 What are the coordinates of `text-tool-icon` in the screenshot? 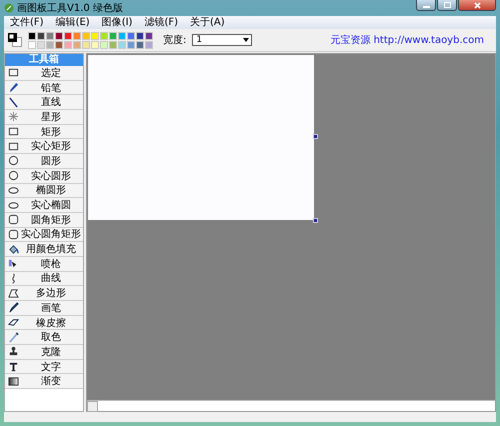 It's located at (13, 366).